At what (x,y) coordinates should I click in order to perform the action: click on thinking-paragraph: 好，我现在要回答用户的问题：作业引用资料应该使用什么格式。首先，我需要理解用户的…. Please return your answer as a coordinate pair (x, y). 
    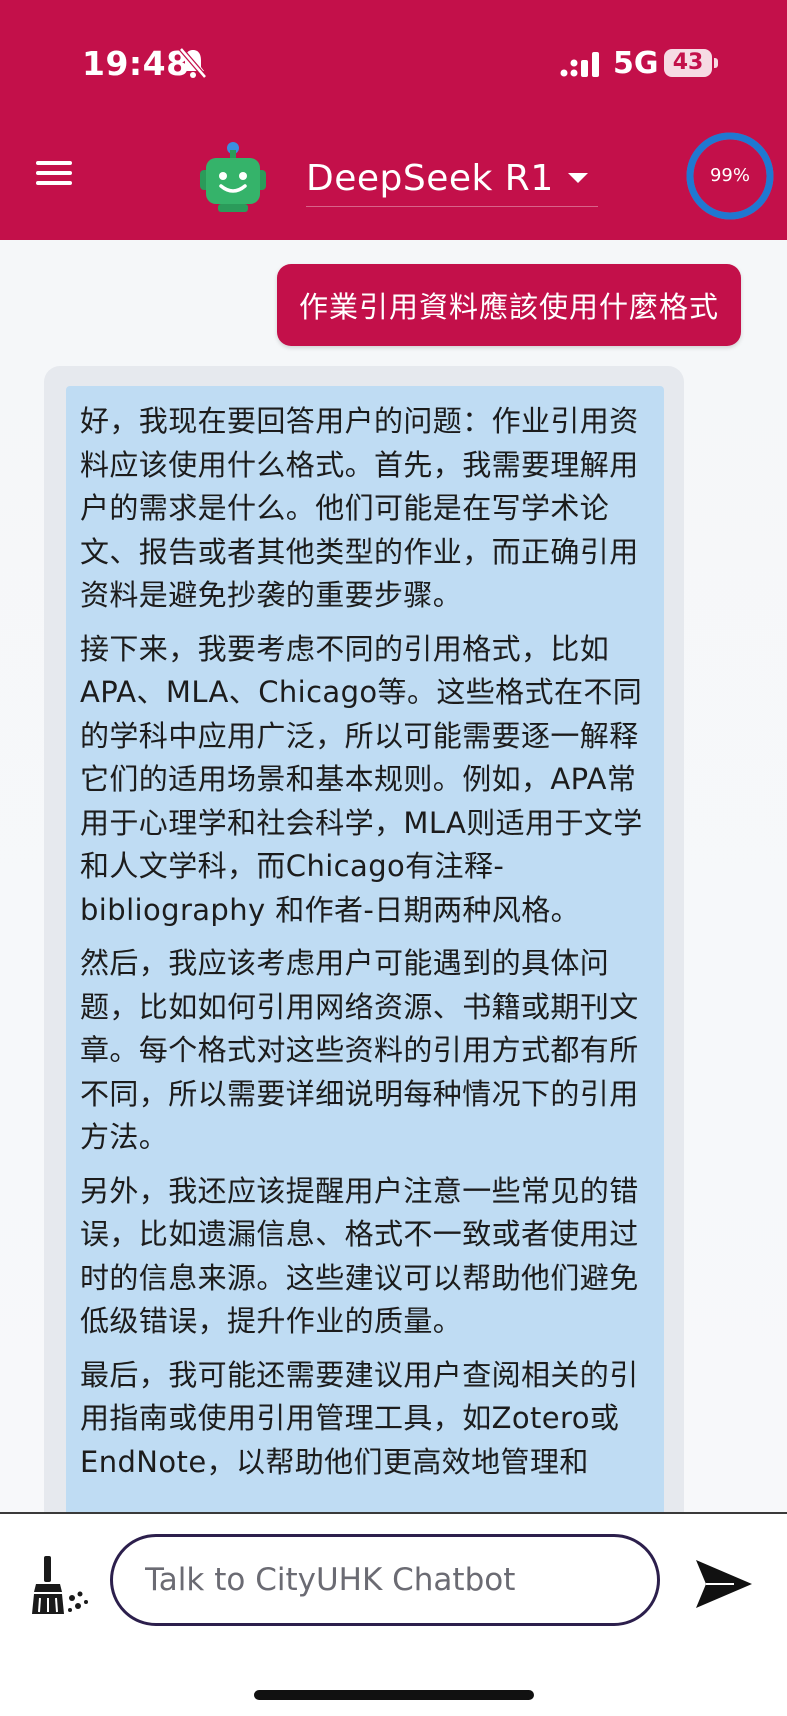
    Looking at the image, I should click on (359, 508).